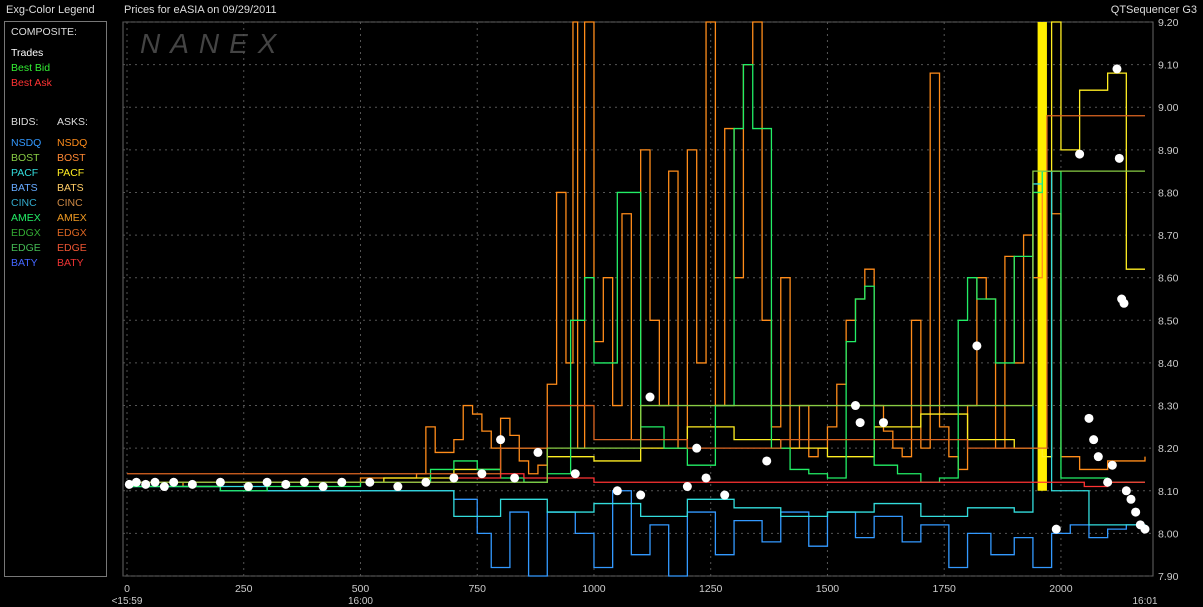  Describe the element at coordinates (1168, 321) in the screenshot. I see `y-tick-label: 8.50` at that location.